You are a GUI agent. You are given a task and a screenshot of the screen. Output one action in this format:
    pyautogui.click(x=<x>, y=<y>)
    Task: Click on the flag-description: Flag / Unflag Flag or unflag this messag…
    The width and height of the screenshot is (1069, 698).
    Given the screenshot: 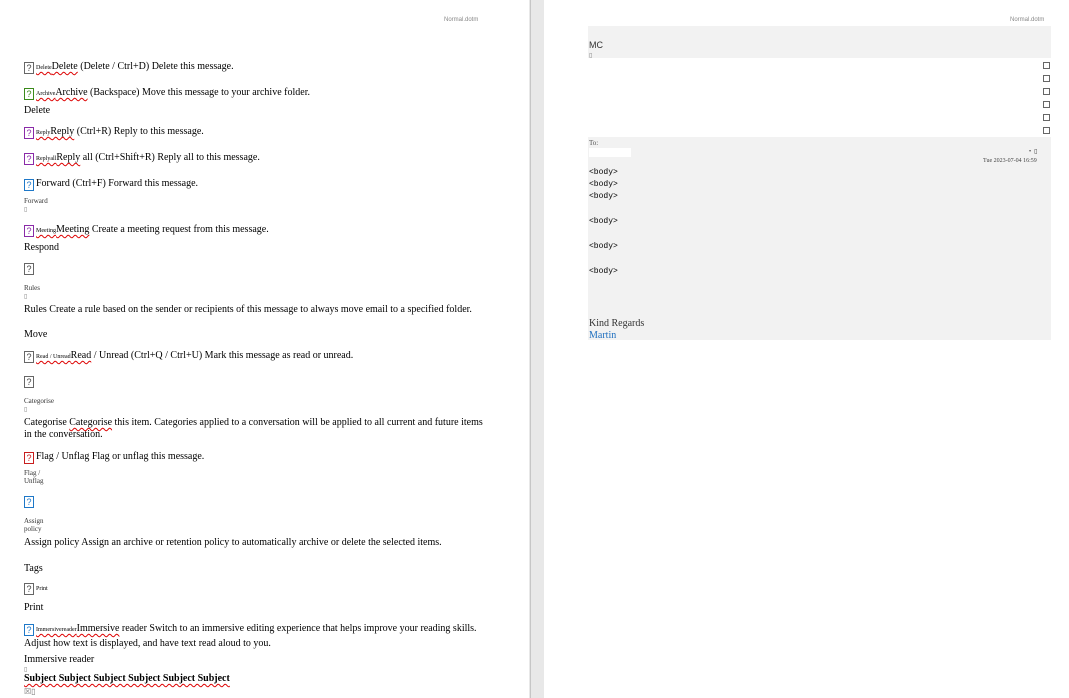 What is the action you would take?
    pyautogui.click(x=120, y=456)
    